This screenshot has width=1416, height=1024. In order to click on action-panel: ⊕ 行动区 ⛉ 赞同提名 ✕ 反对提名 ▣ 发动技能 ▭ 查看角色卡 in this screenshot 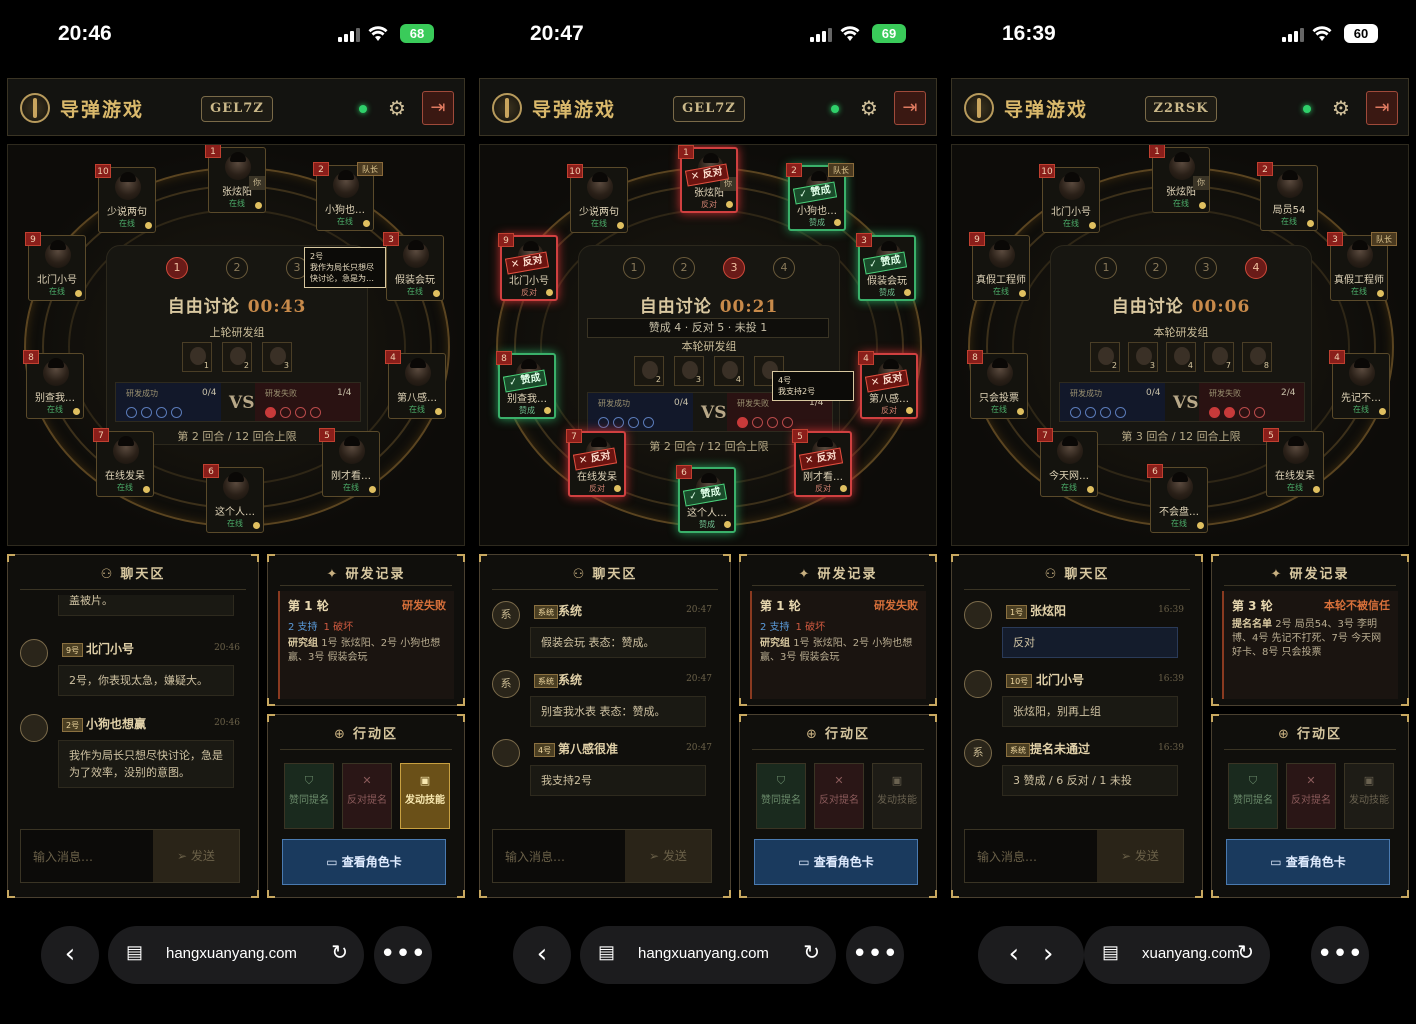, I will do `click(838, 806)`.